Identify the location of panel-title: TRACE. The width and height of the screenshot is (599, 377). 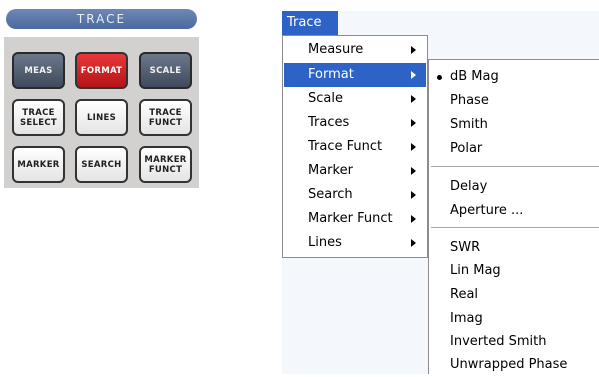
(101, 19).